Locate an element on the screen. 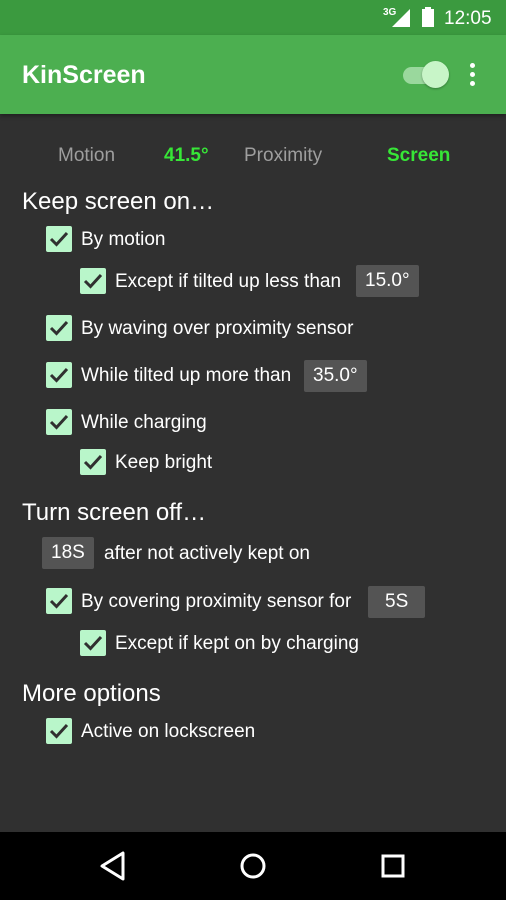 The image size is (506, 900). min-tilt-value: 15.0° is located at coordinates (387, 281).